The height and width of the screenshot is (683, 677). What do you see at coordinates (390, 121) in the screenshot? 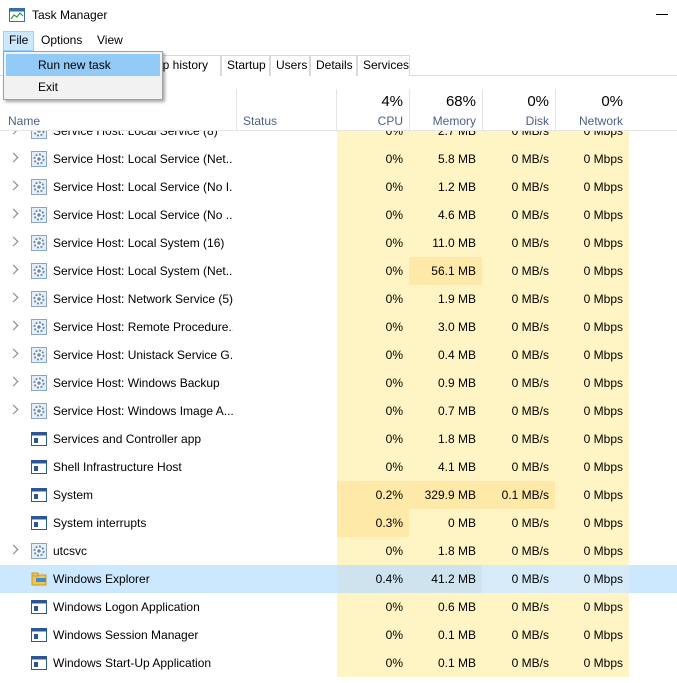
I see `cpu-label: CPU` at bounding box center [390, 121].